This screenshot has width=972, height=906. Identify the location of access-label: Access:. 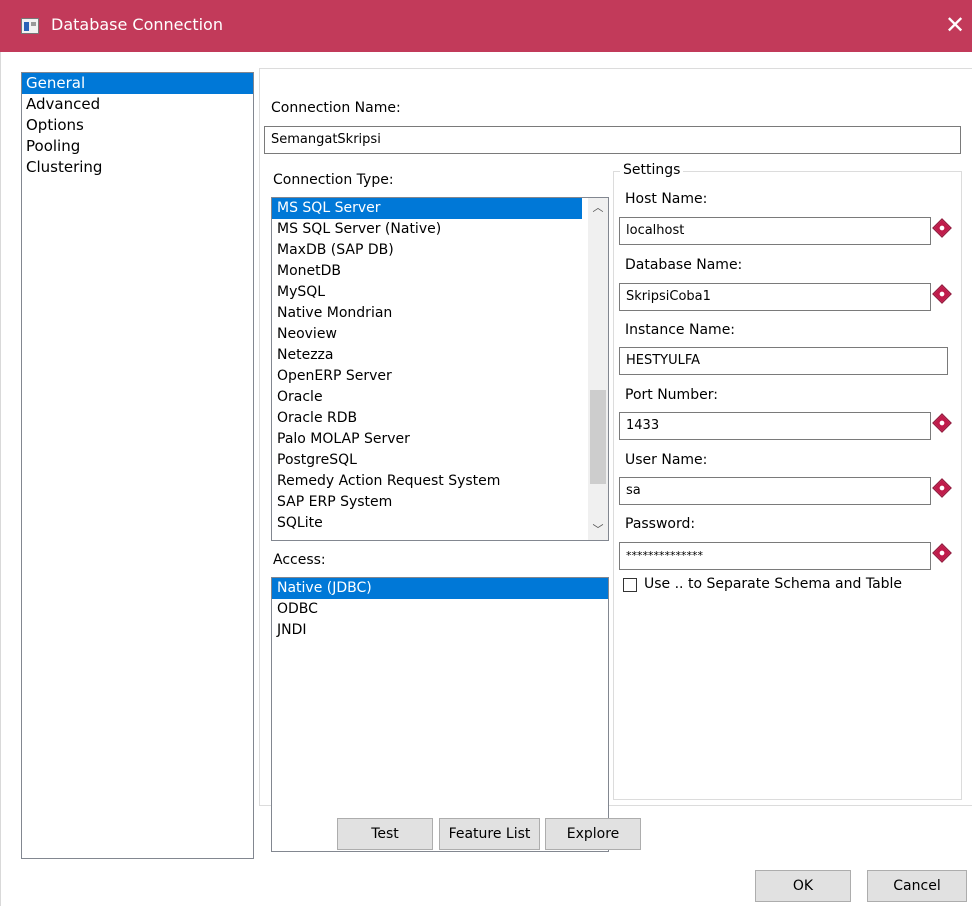
(299, 560).